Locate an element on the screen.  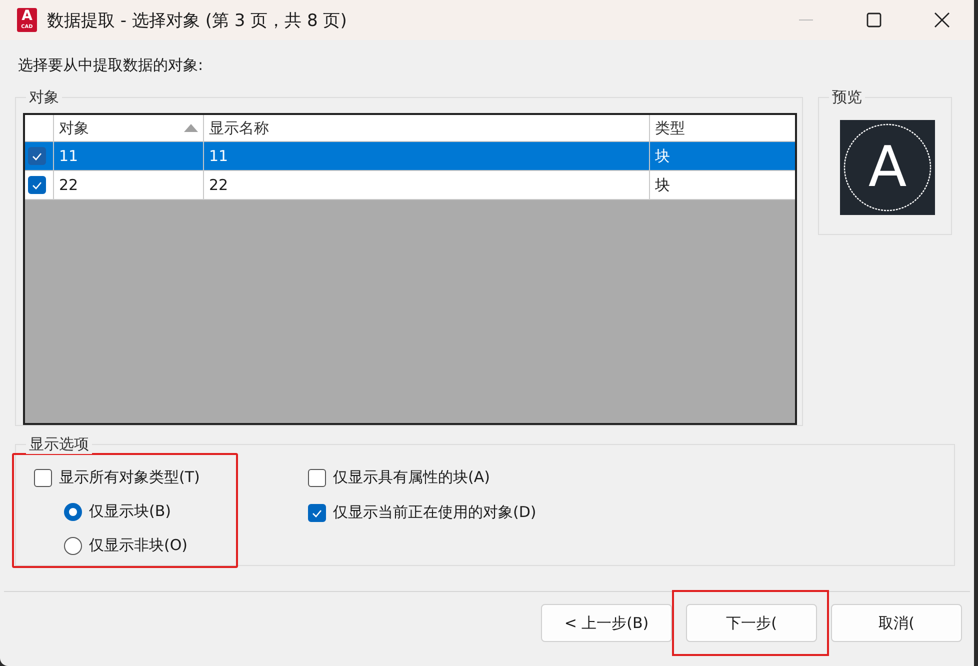
wizard-button: 下一步( is located at coordinates (751, 623).